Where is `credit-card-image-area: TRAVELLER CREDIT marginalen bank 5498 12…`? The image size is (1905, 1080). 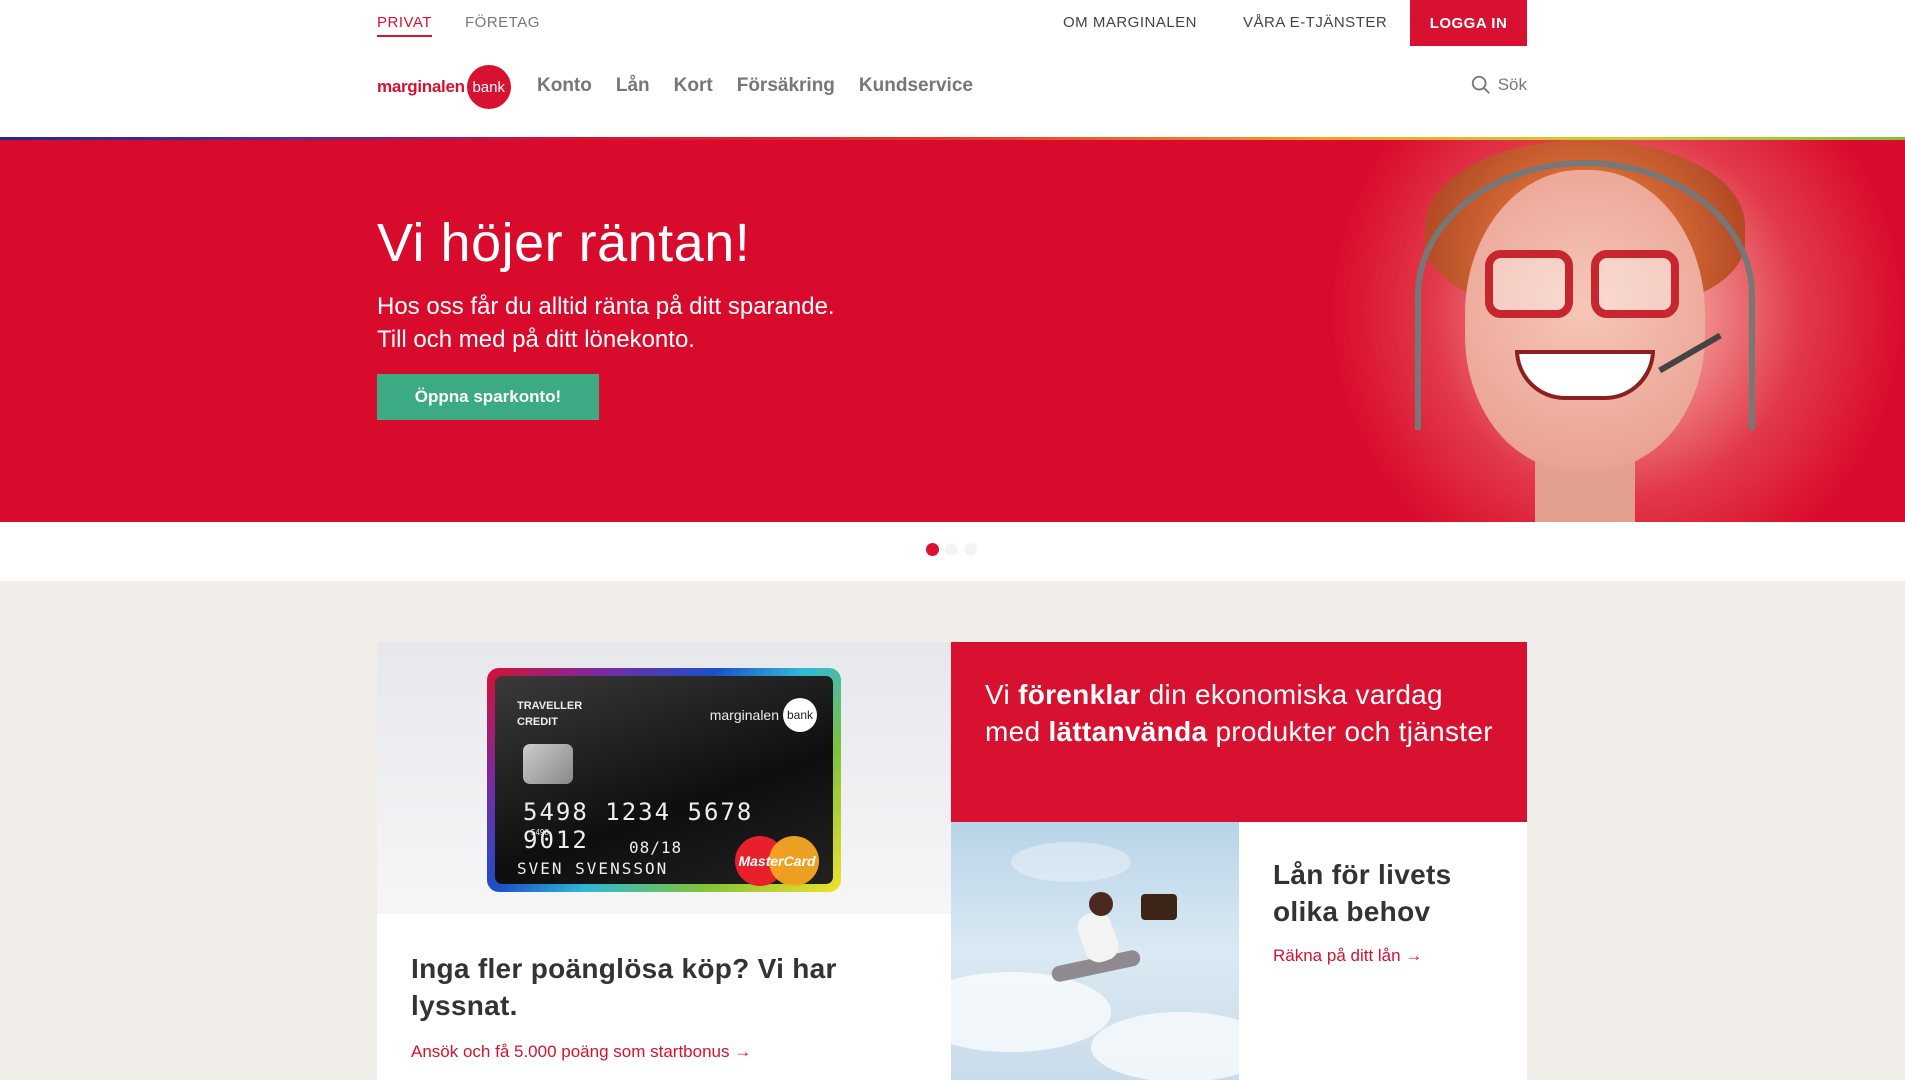
credit-card-image-area: TRAVELLER CREDIT marginalen bank 5498 12… is located at coordinates (664, 778).